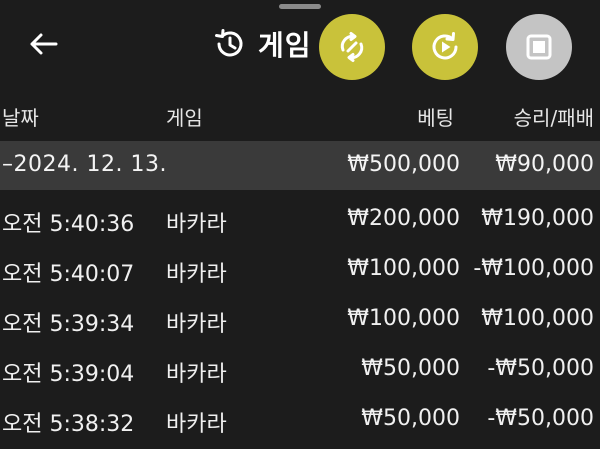 This screenshot has width=600, height=449. Describe the element at coordinates (300, 219) in the screenshot. I see `table-row: 오전 5:40:36 바카라 ₩200,000 ₩190,000` at that location.